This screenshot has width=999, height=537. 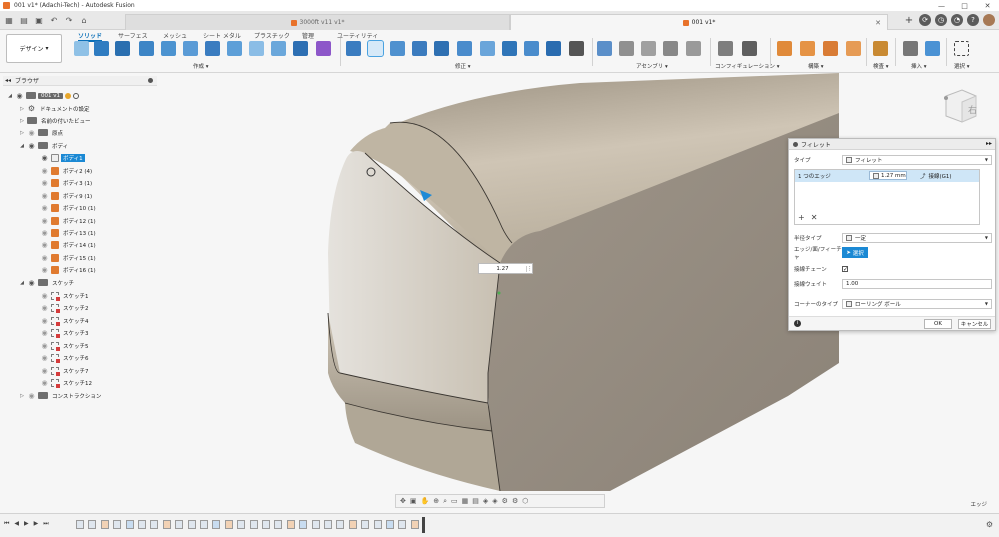 I want to click on cone-icon, so click(x=212, y=48).